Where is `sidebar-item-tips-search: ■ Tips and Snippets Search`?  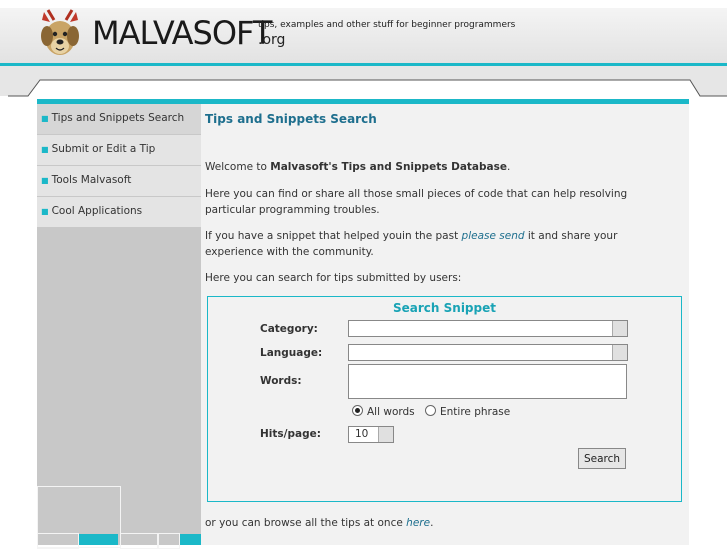 sidebar-item-tips-search: ■ Tips and Snippets Search is located at coordinates (119, 119).